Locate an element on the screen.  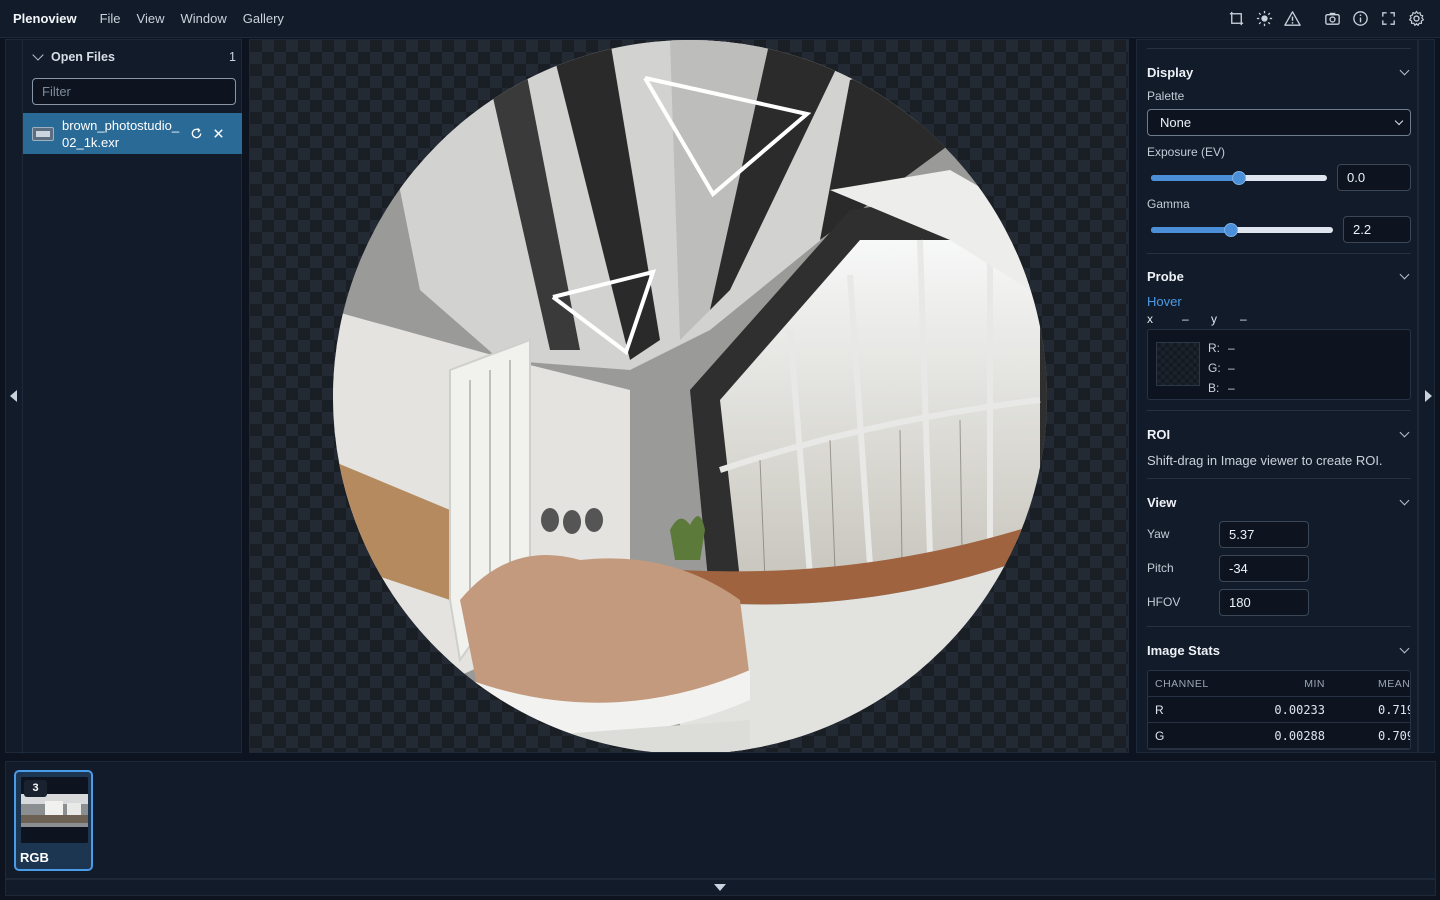
right-panel-collapse is located at coordinates (1426, 396).